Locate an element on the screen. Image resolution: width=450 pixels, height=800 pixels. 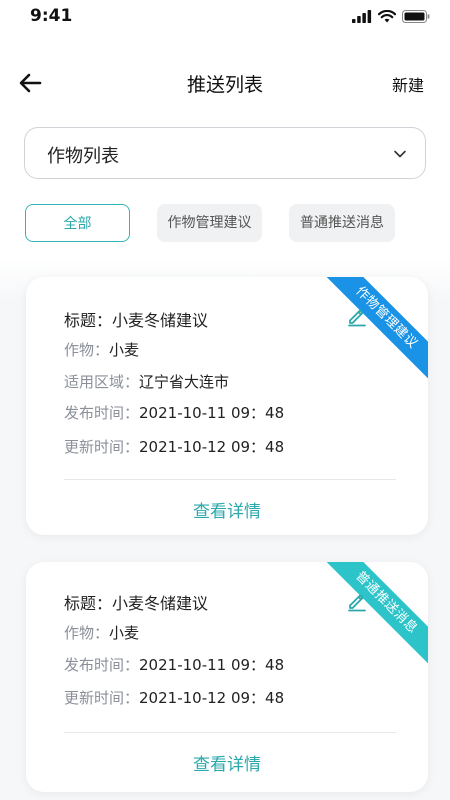
crop-list-dropdown: 作物列表 is located at coordinates (225, 153).